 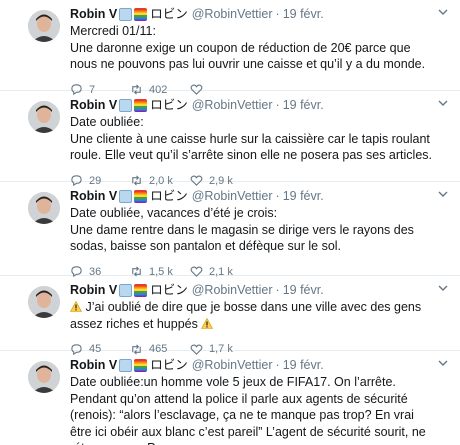 I want to click on tweet-line: Mercredi 01/11:, so click(x=113, y=31).